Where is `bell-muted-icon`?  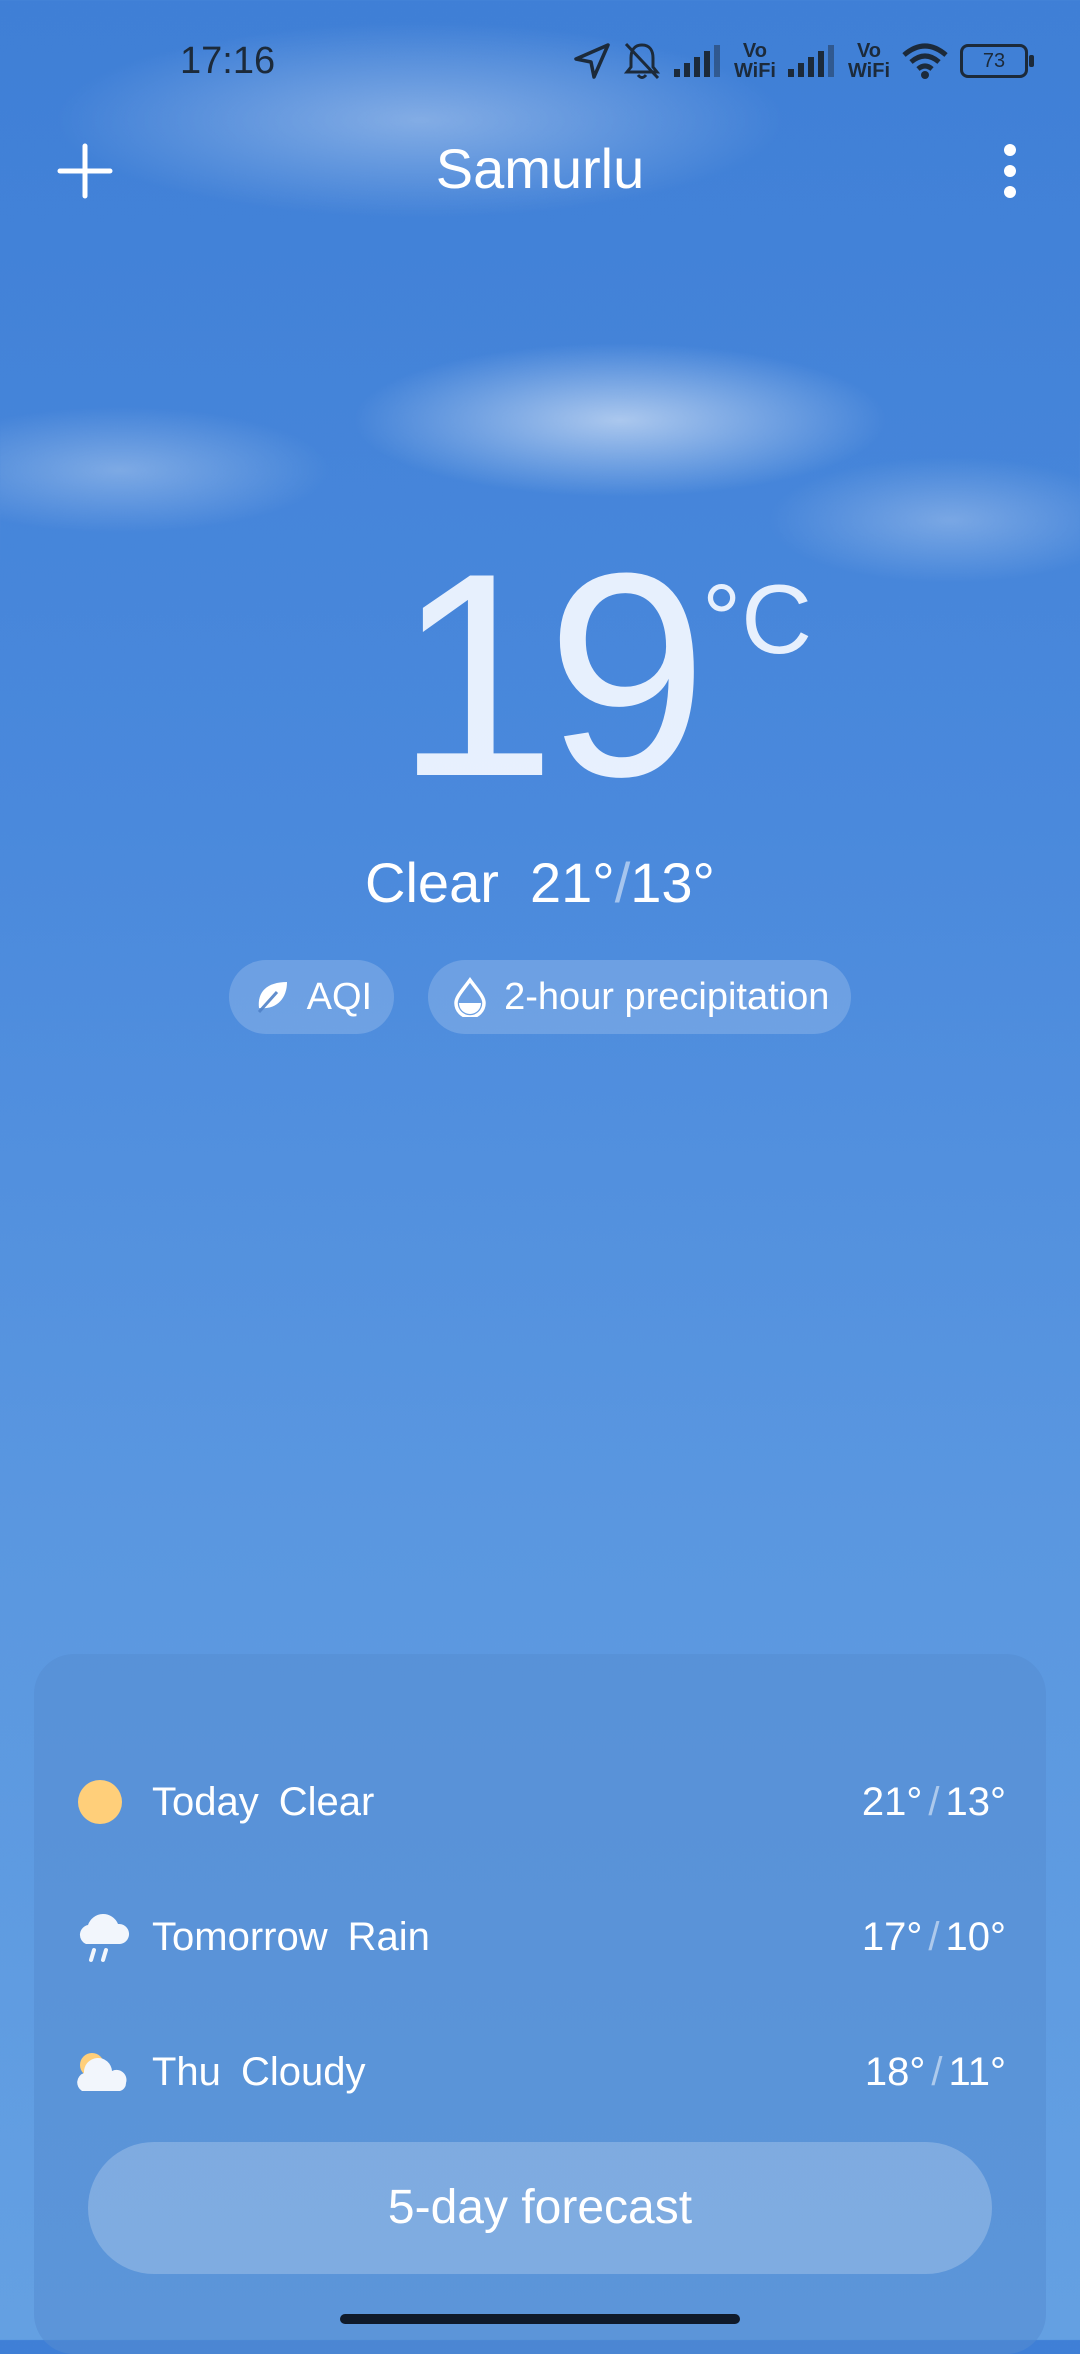 bell-muted-icon is located at coordinates (642, 61).